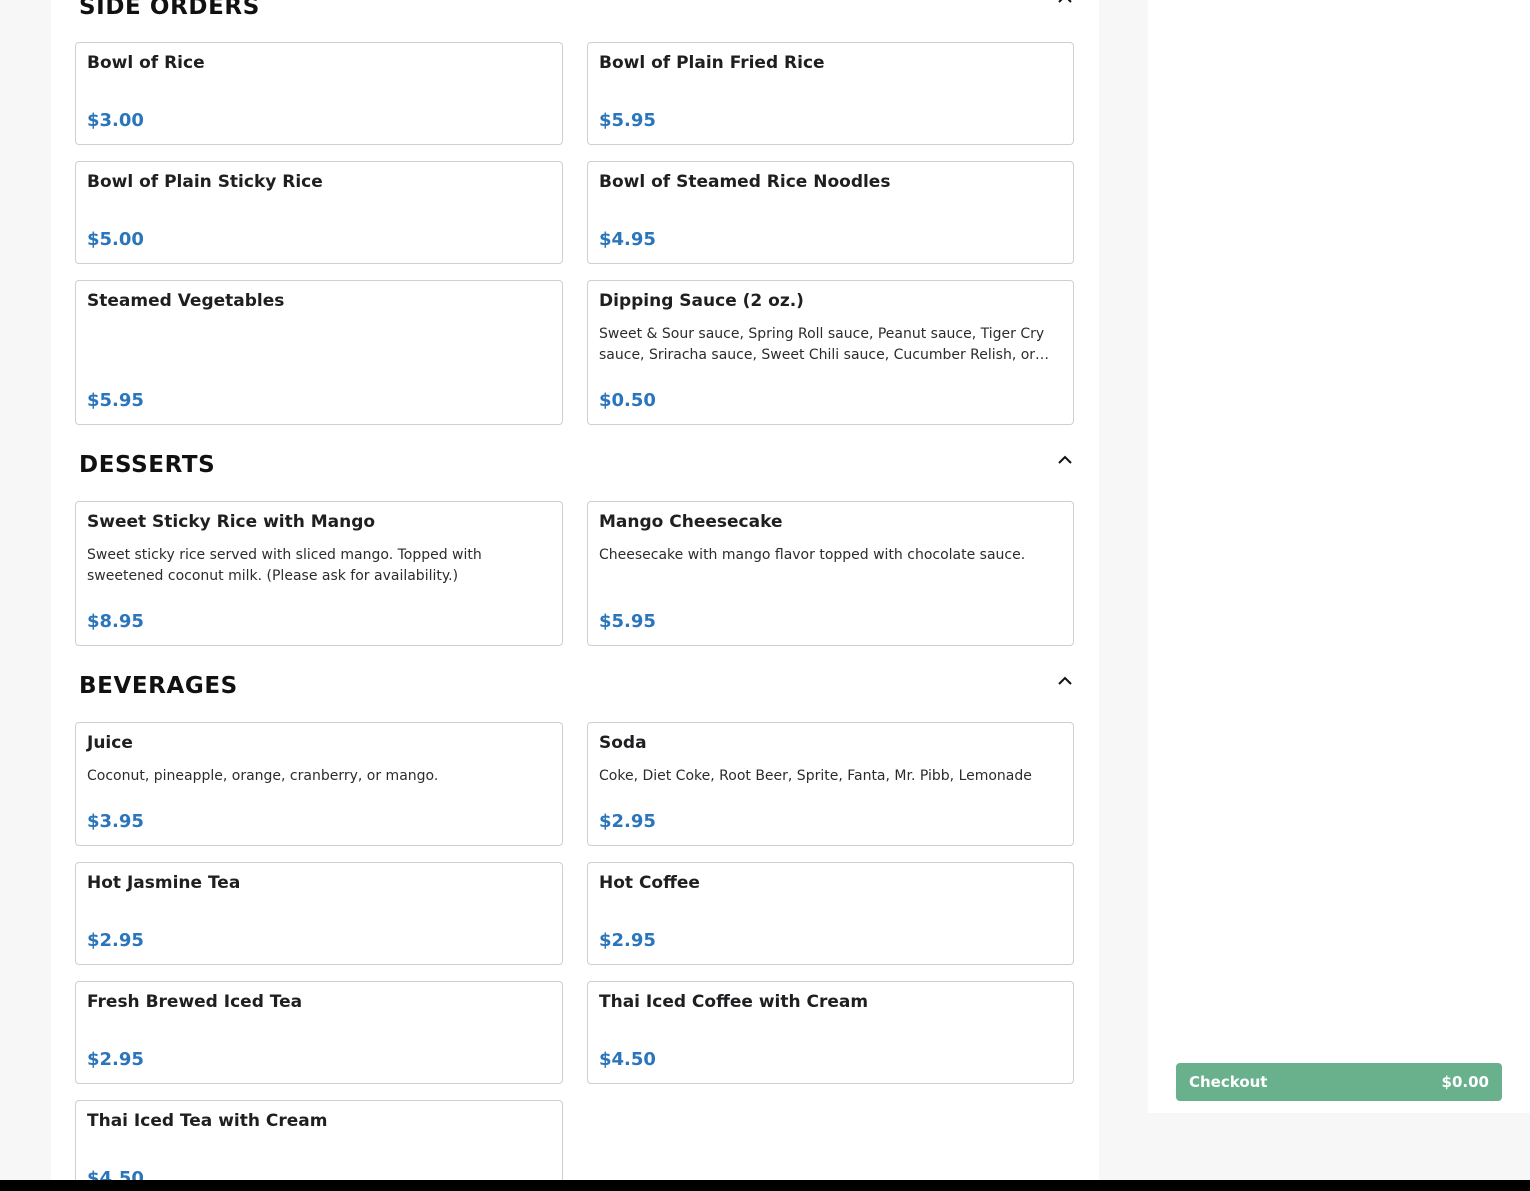  What do you see at coordinates (830, 212) in the screenshot?
I see `menu-item-card: Bowl of Steamed Rice Noodles $4.95` at bounding box center [830, 212].